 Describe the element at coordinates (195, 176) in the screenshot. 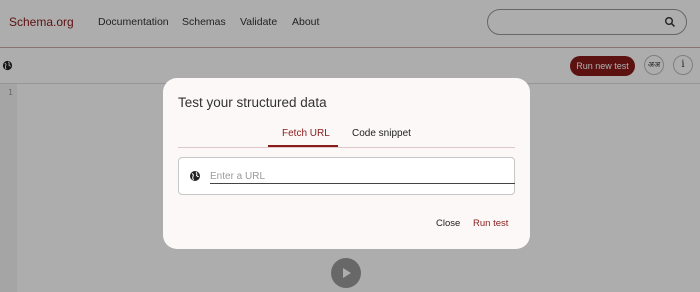

I see `globe-icon` at that location.